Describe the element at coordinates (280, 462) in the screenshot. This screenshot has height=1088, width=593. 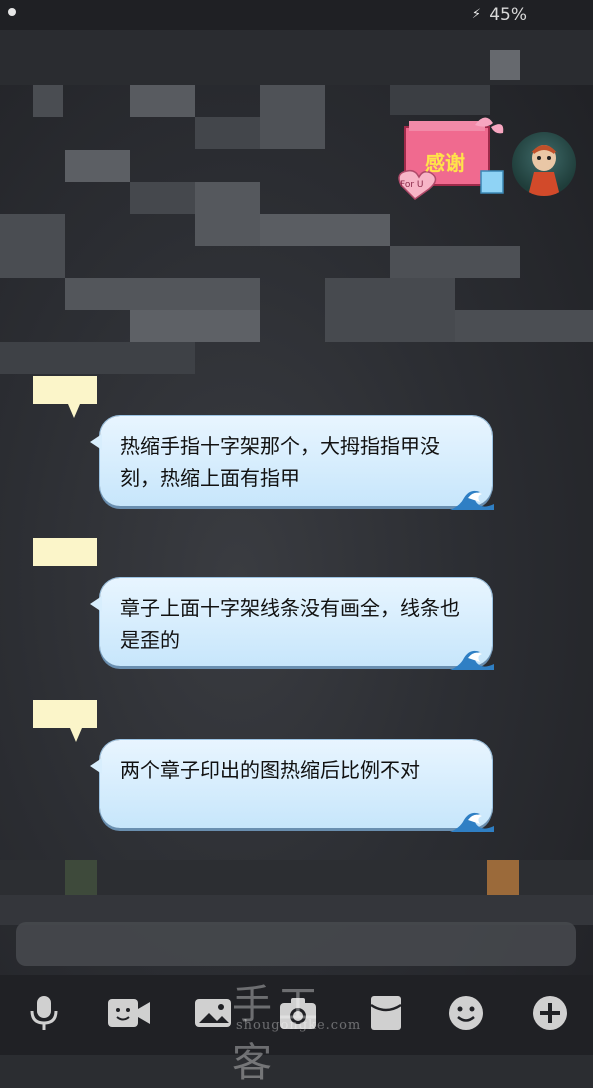
I see `message-text: 热缩手指十字架那个，大拇指指甲没刻，热缩上面有指甲` at that location.